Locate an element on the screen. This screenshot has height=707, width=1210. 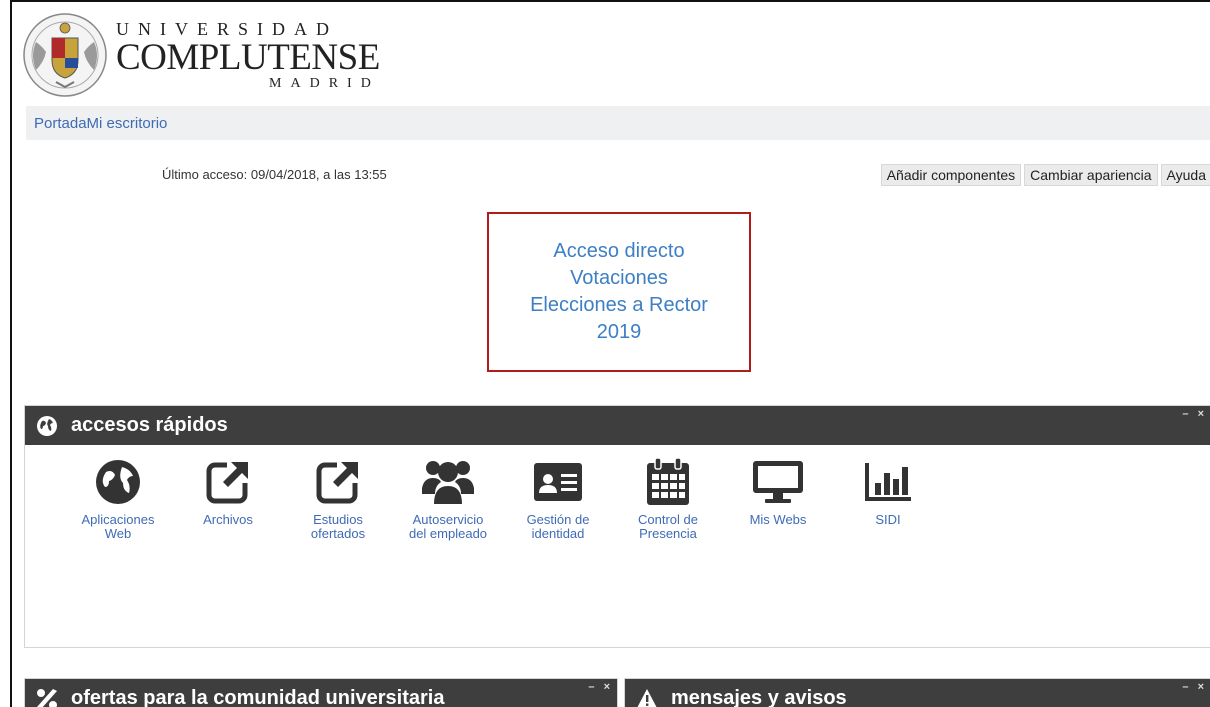
messages-block: mensajes y avisos – × is located at coordinates (917, 692).